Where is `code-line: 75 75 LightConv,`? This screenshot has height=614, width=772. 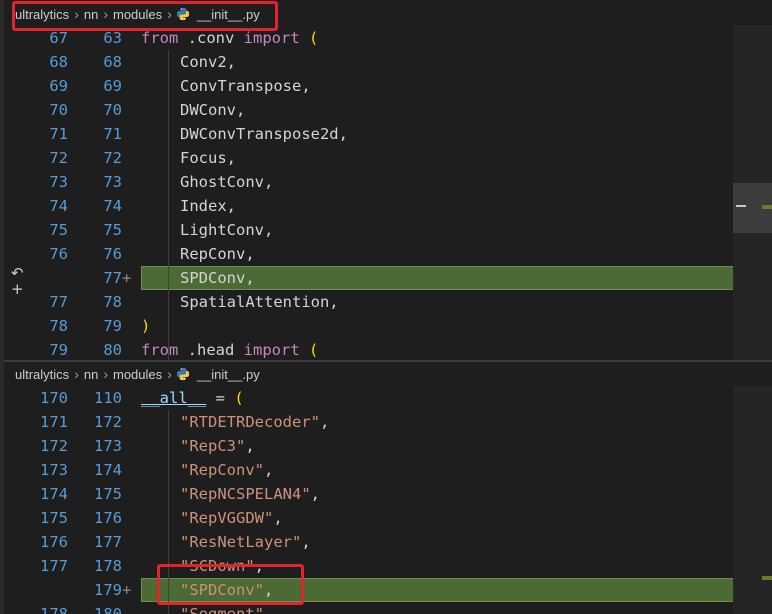 code-line: 75 75 LightConv, is located at coordinates (386, 230).